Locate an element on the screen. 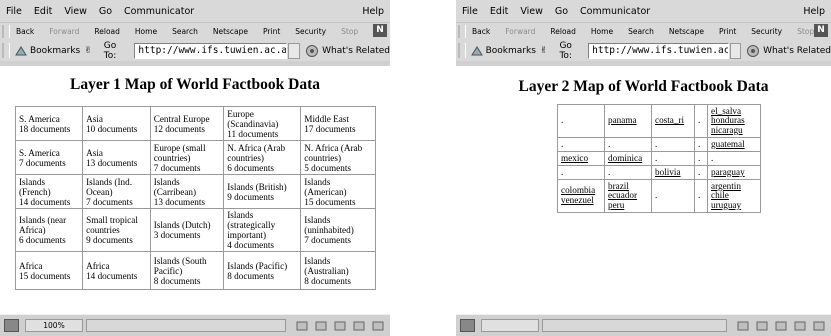 The height and width of the screenshot is (336, 831). country-link: peru is located at coordinates (616, 205).